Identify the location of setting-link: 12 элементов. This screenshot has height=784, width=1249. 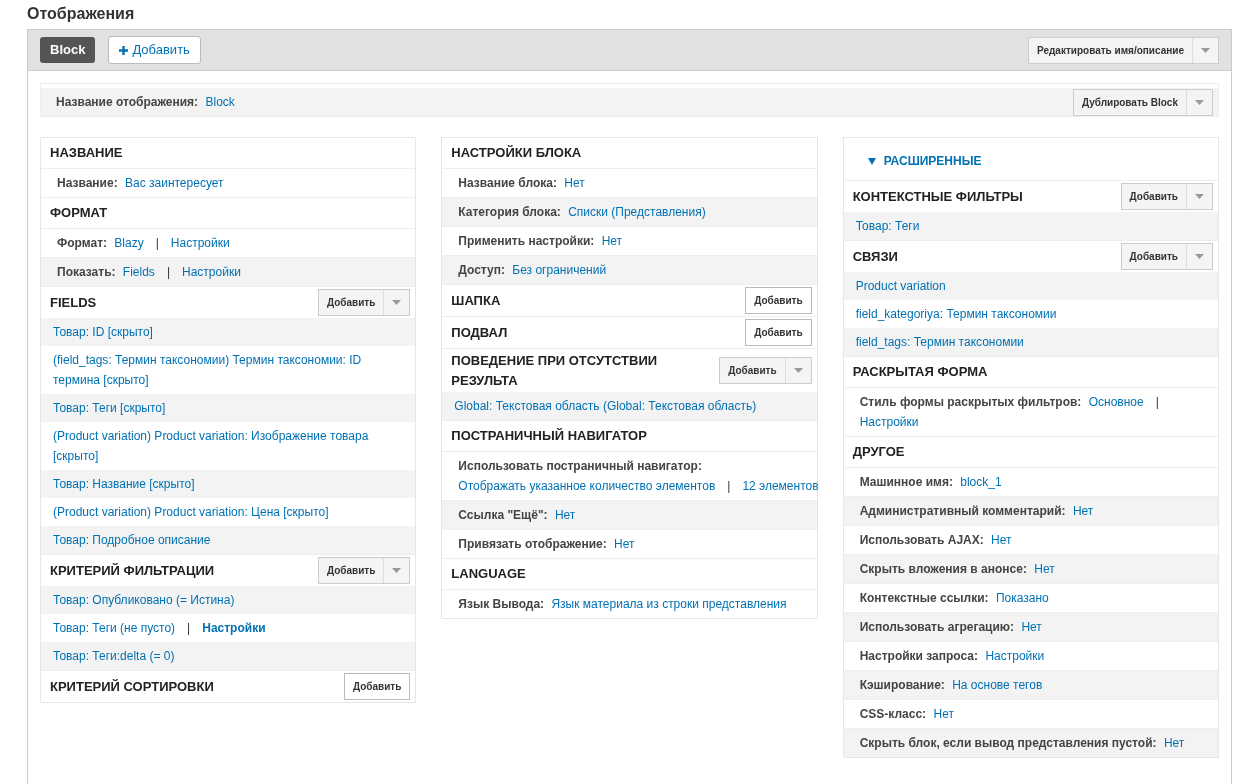
(780, 486).